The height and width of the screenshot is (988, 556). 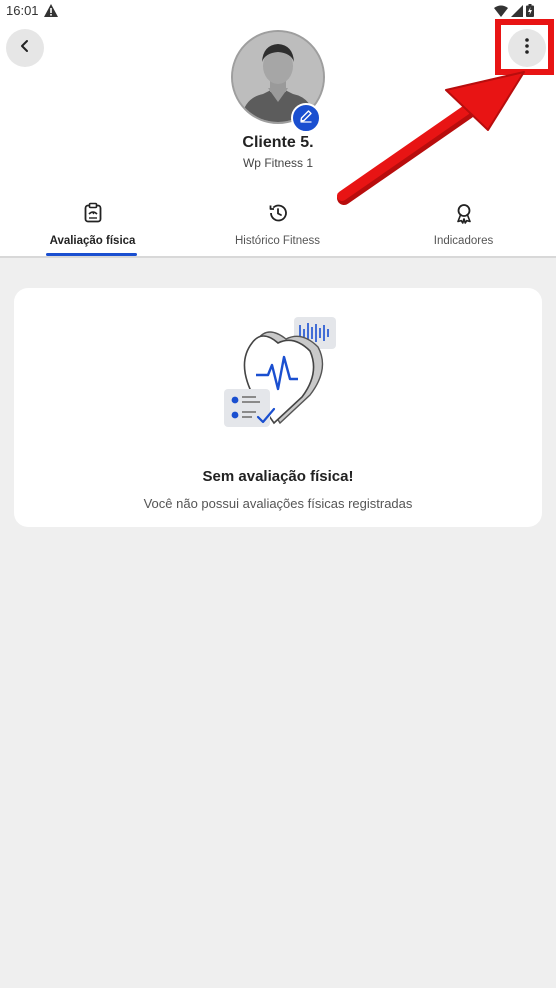 I want to click on more-vertical-icon, so click(x=527, y=48).